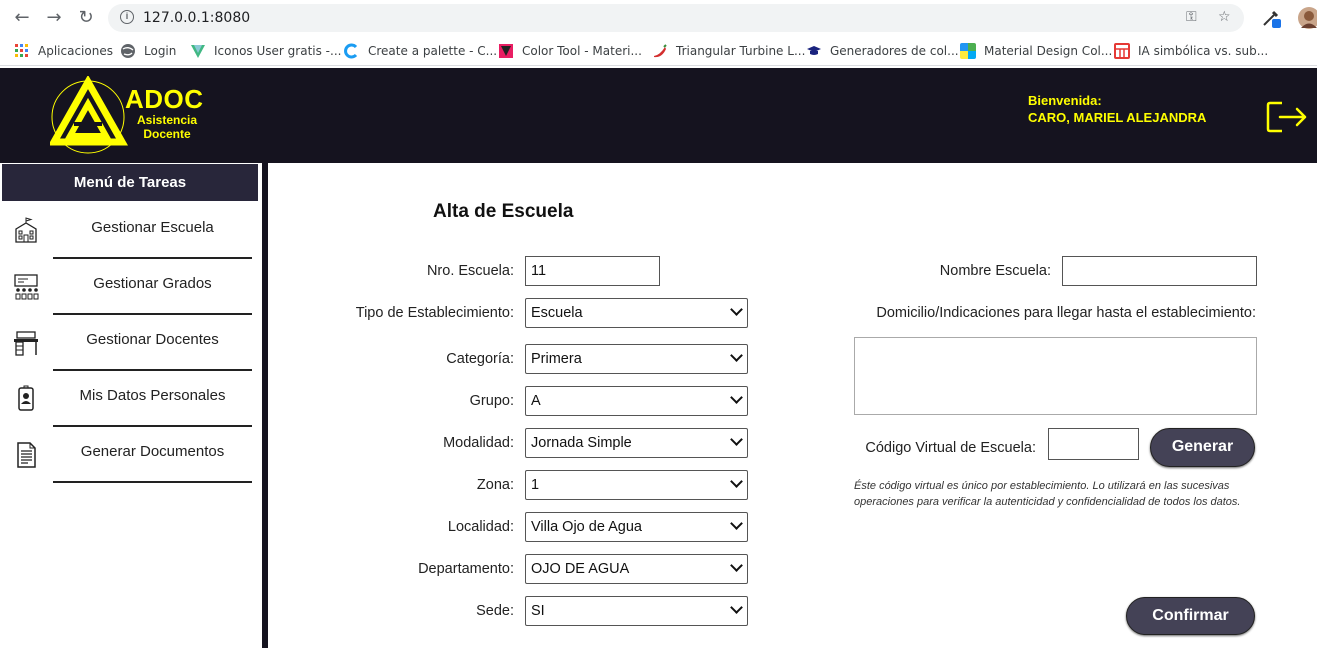 The image size is (1317, 648). Describe the element at coordinates (557, 313) in the screenshot. I see `select-value: Escuela` at that location.